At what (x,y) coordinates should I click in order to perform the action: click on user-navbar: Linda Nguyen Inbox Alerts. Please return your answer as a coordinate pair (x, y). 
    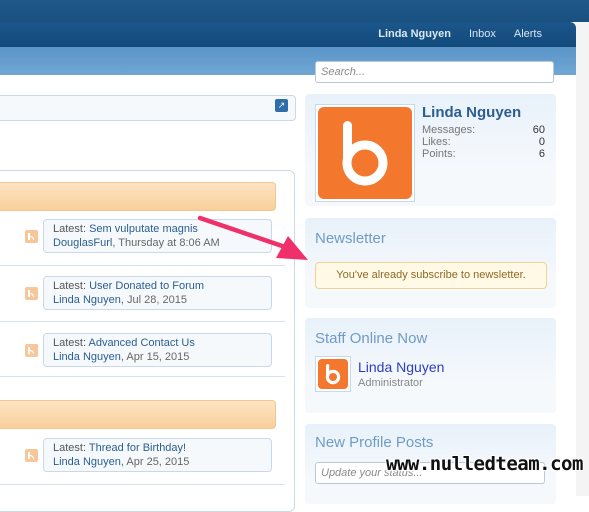
    Looking at the image, I should click on (288, 34).